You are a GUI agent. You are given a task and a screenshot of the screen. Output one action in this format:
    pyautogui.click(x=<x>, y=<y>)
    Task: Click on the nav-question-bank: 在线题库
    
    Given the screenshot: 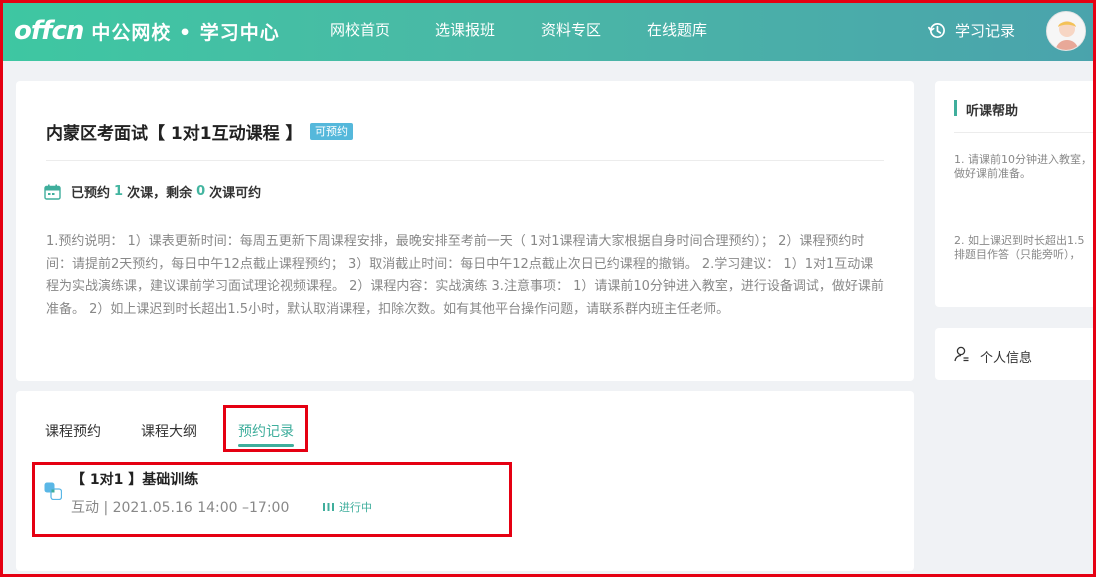 What is the action you would take?
    pyautogui.click(x=677, y=30)
    